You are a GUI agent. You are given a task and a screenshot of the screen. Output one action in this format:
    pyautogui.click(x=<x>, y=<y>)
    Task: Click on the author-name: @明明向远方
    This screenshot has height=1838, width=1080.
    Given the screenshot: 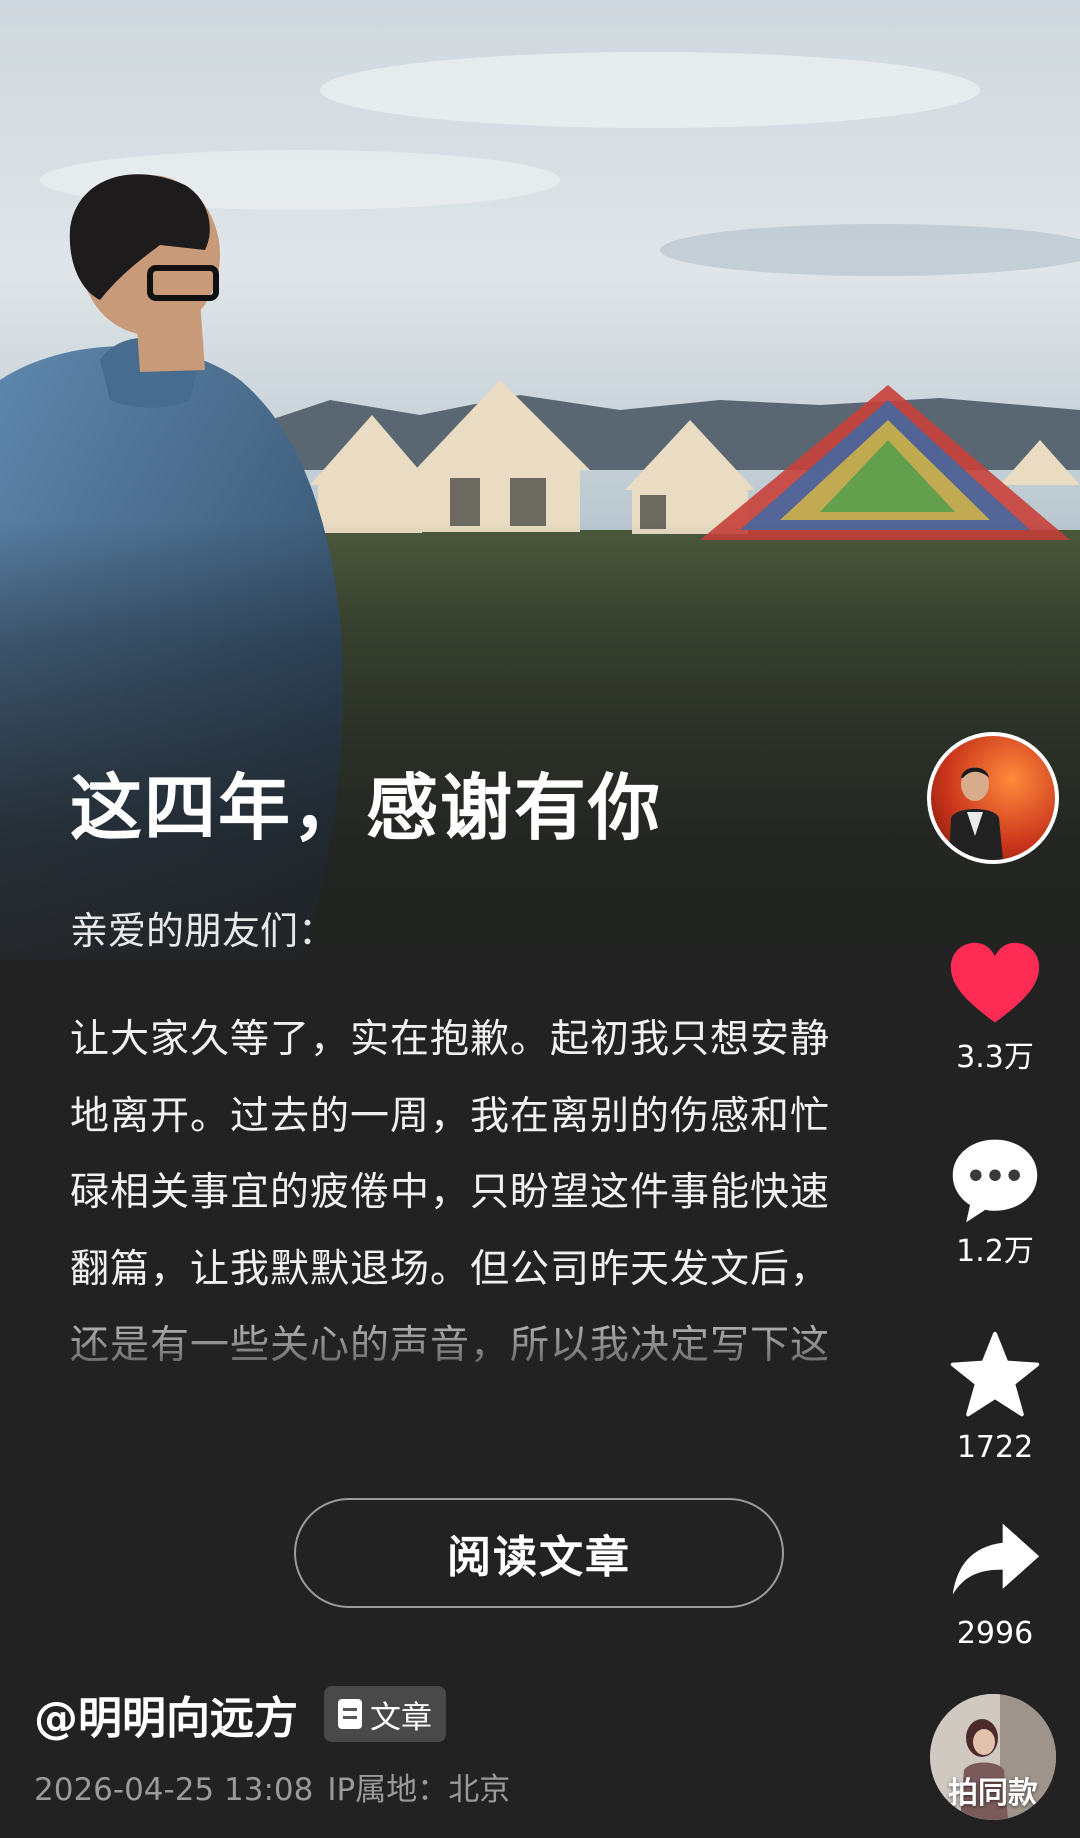 What is the action you would take?
    pyautogui.click(x=166, y=1714)
    